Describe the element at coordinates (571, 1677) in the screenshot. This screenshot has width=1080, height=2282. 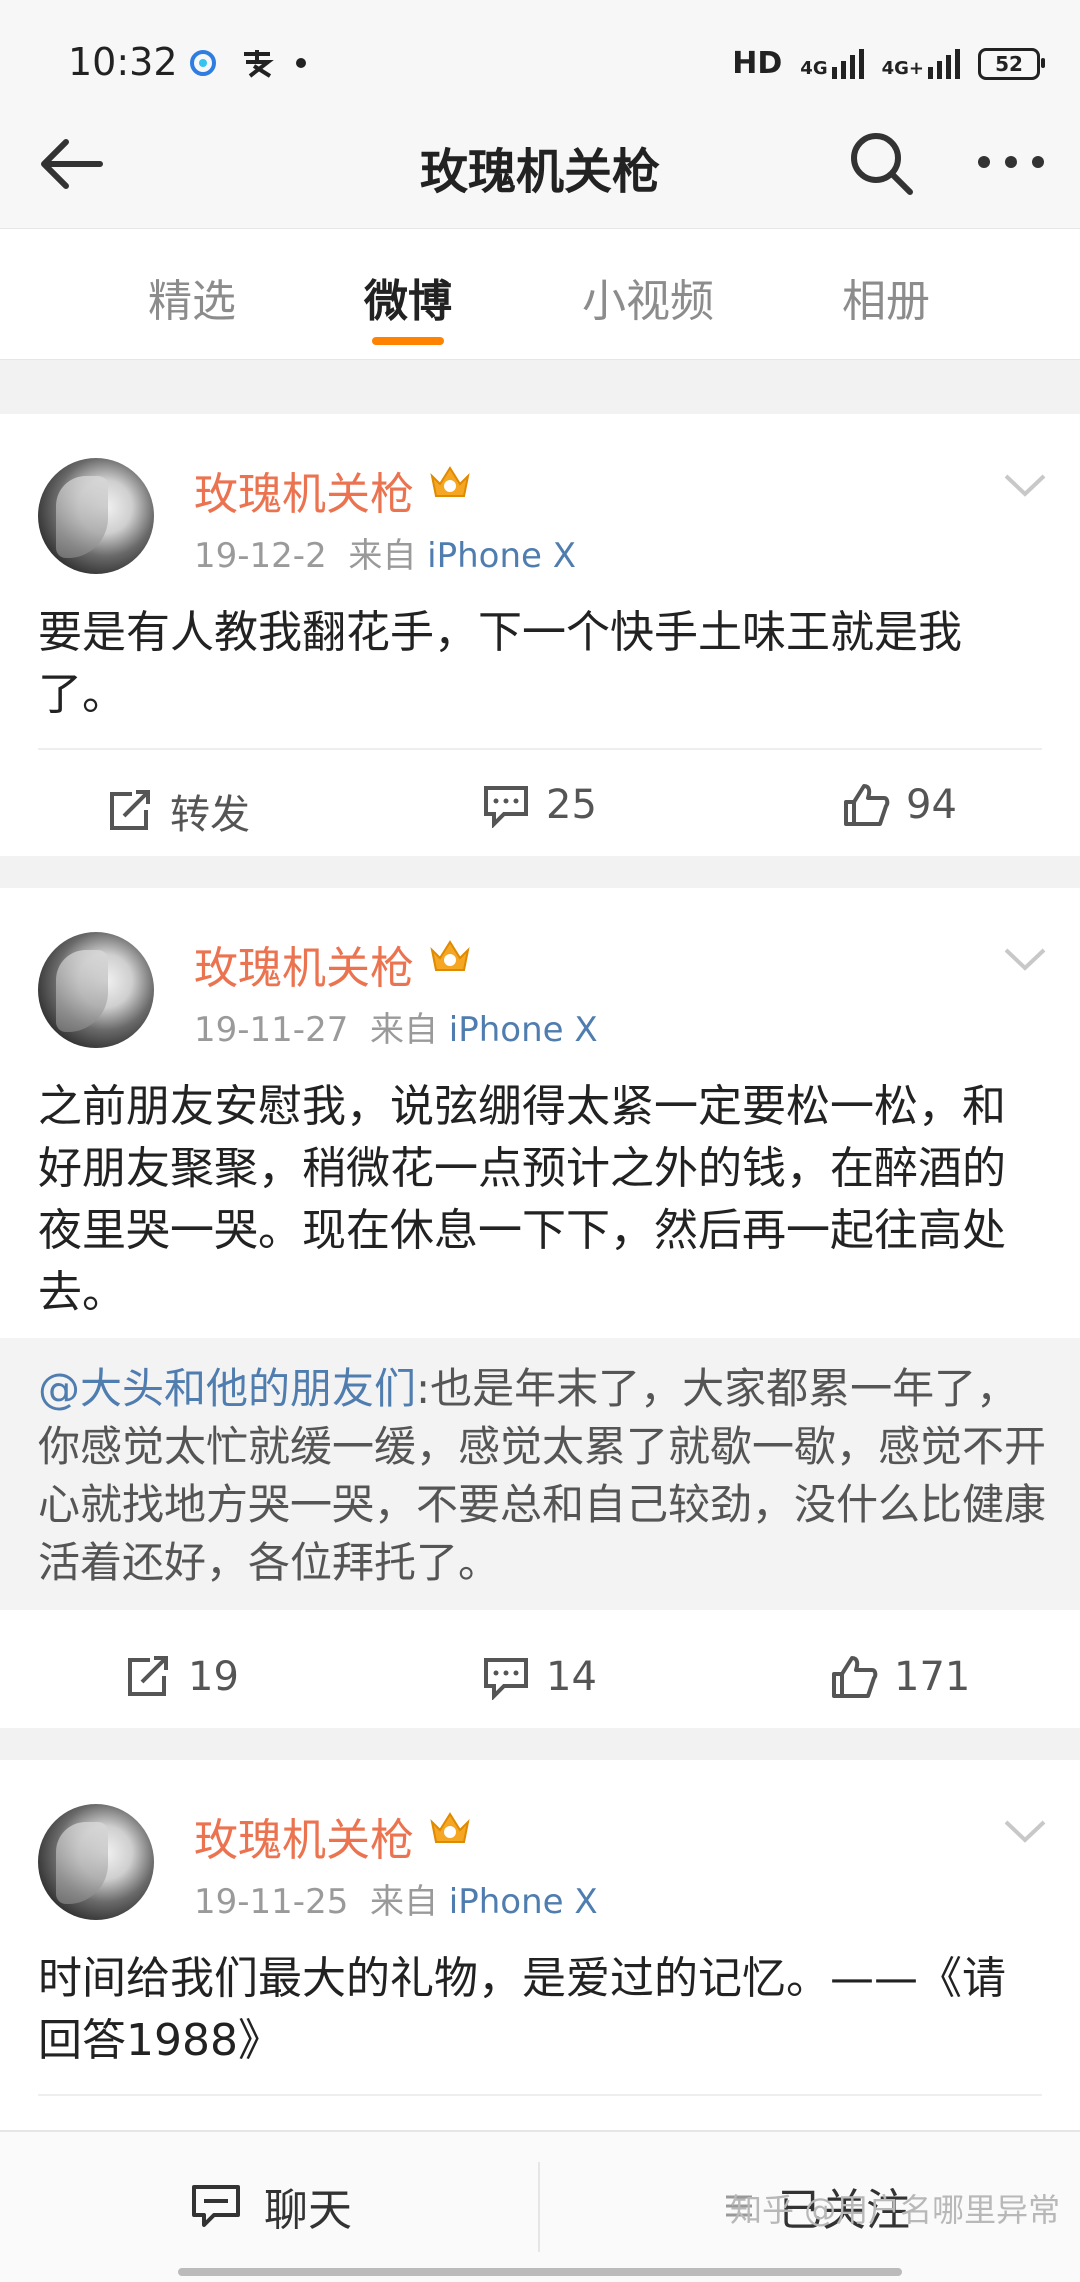
I see `comment-count: 14` at that location.